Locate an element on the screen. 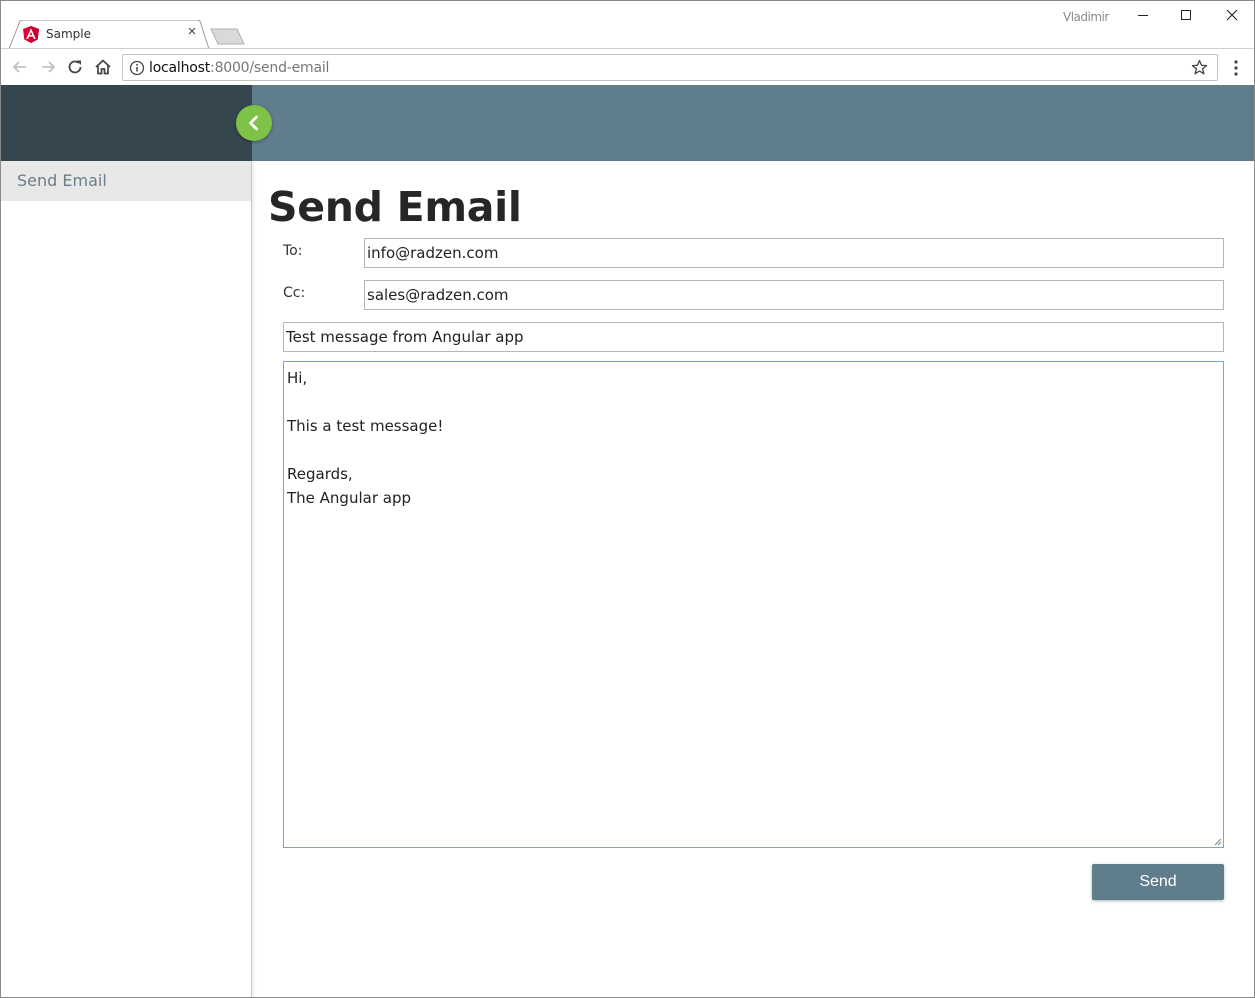 The height and width of the screenshot is (998, 1255). subject-field: Test message from Angular app is located at coordinates (753, 337).